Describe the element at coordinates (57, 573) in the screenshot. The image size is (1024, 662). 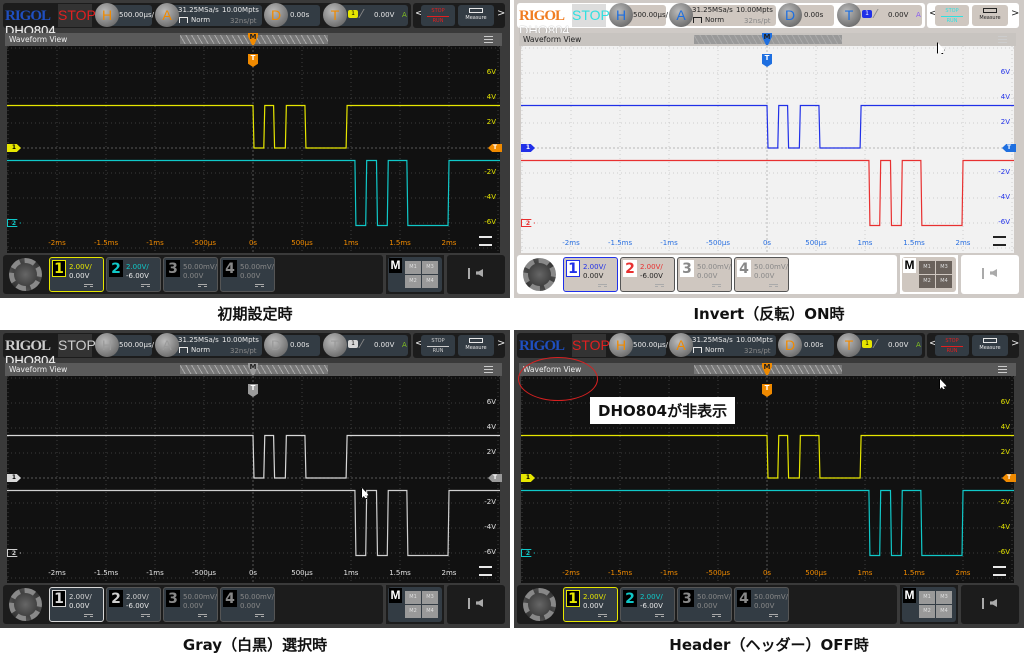
I see `time-axis-label: -2ms` at that location.